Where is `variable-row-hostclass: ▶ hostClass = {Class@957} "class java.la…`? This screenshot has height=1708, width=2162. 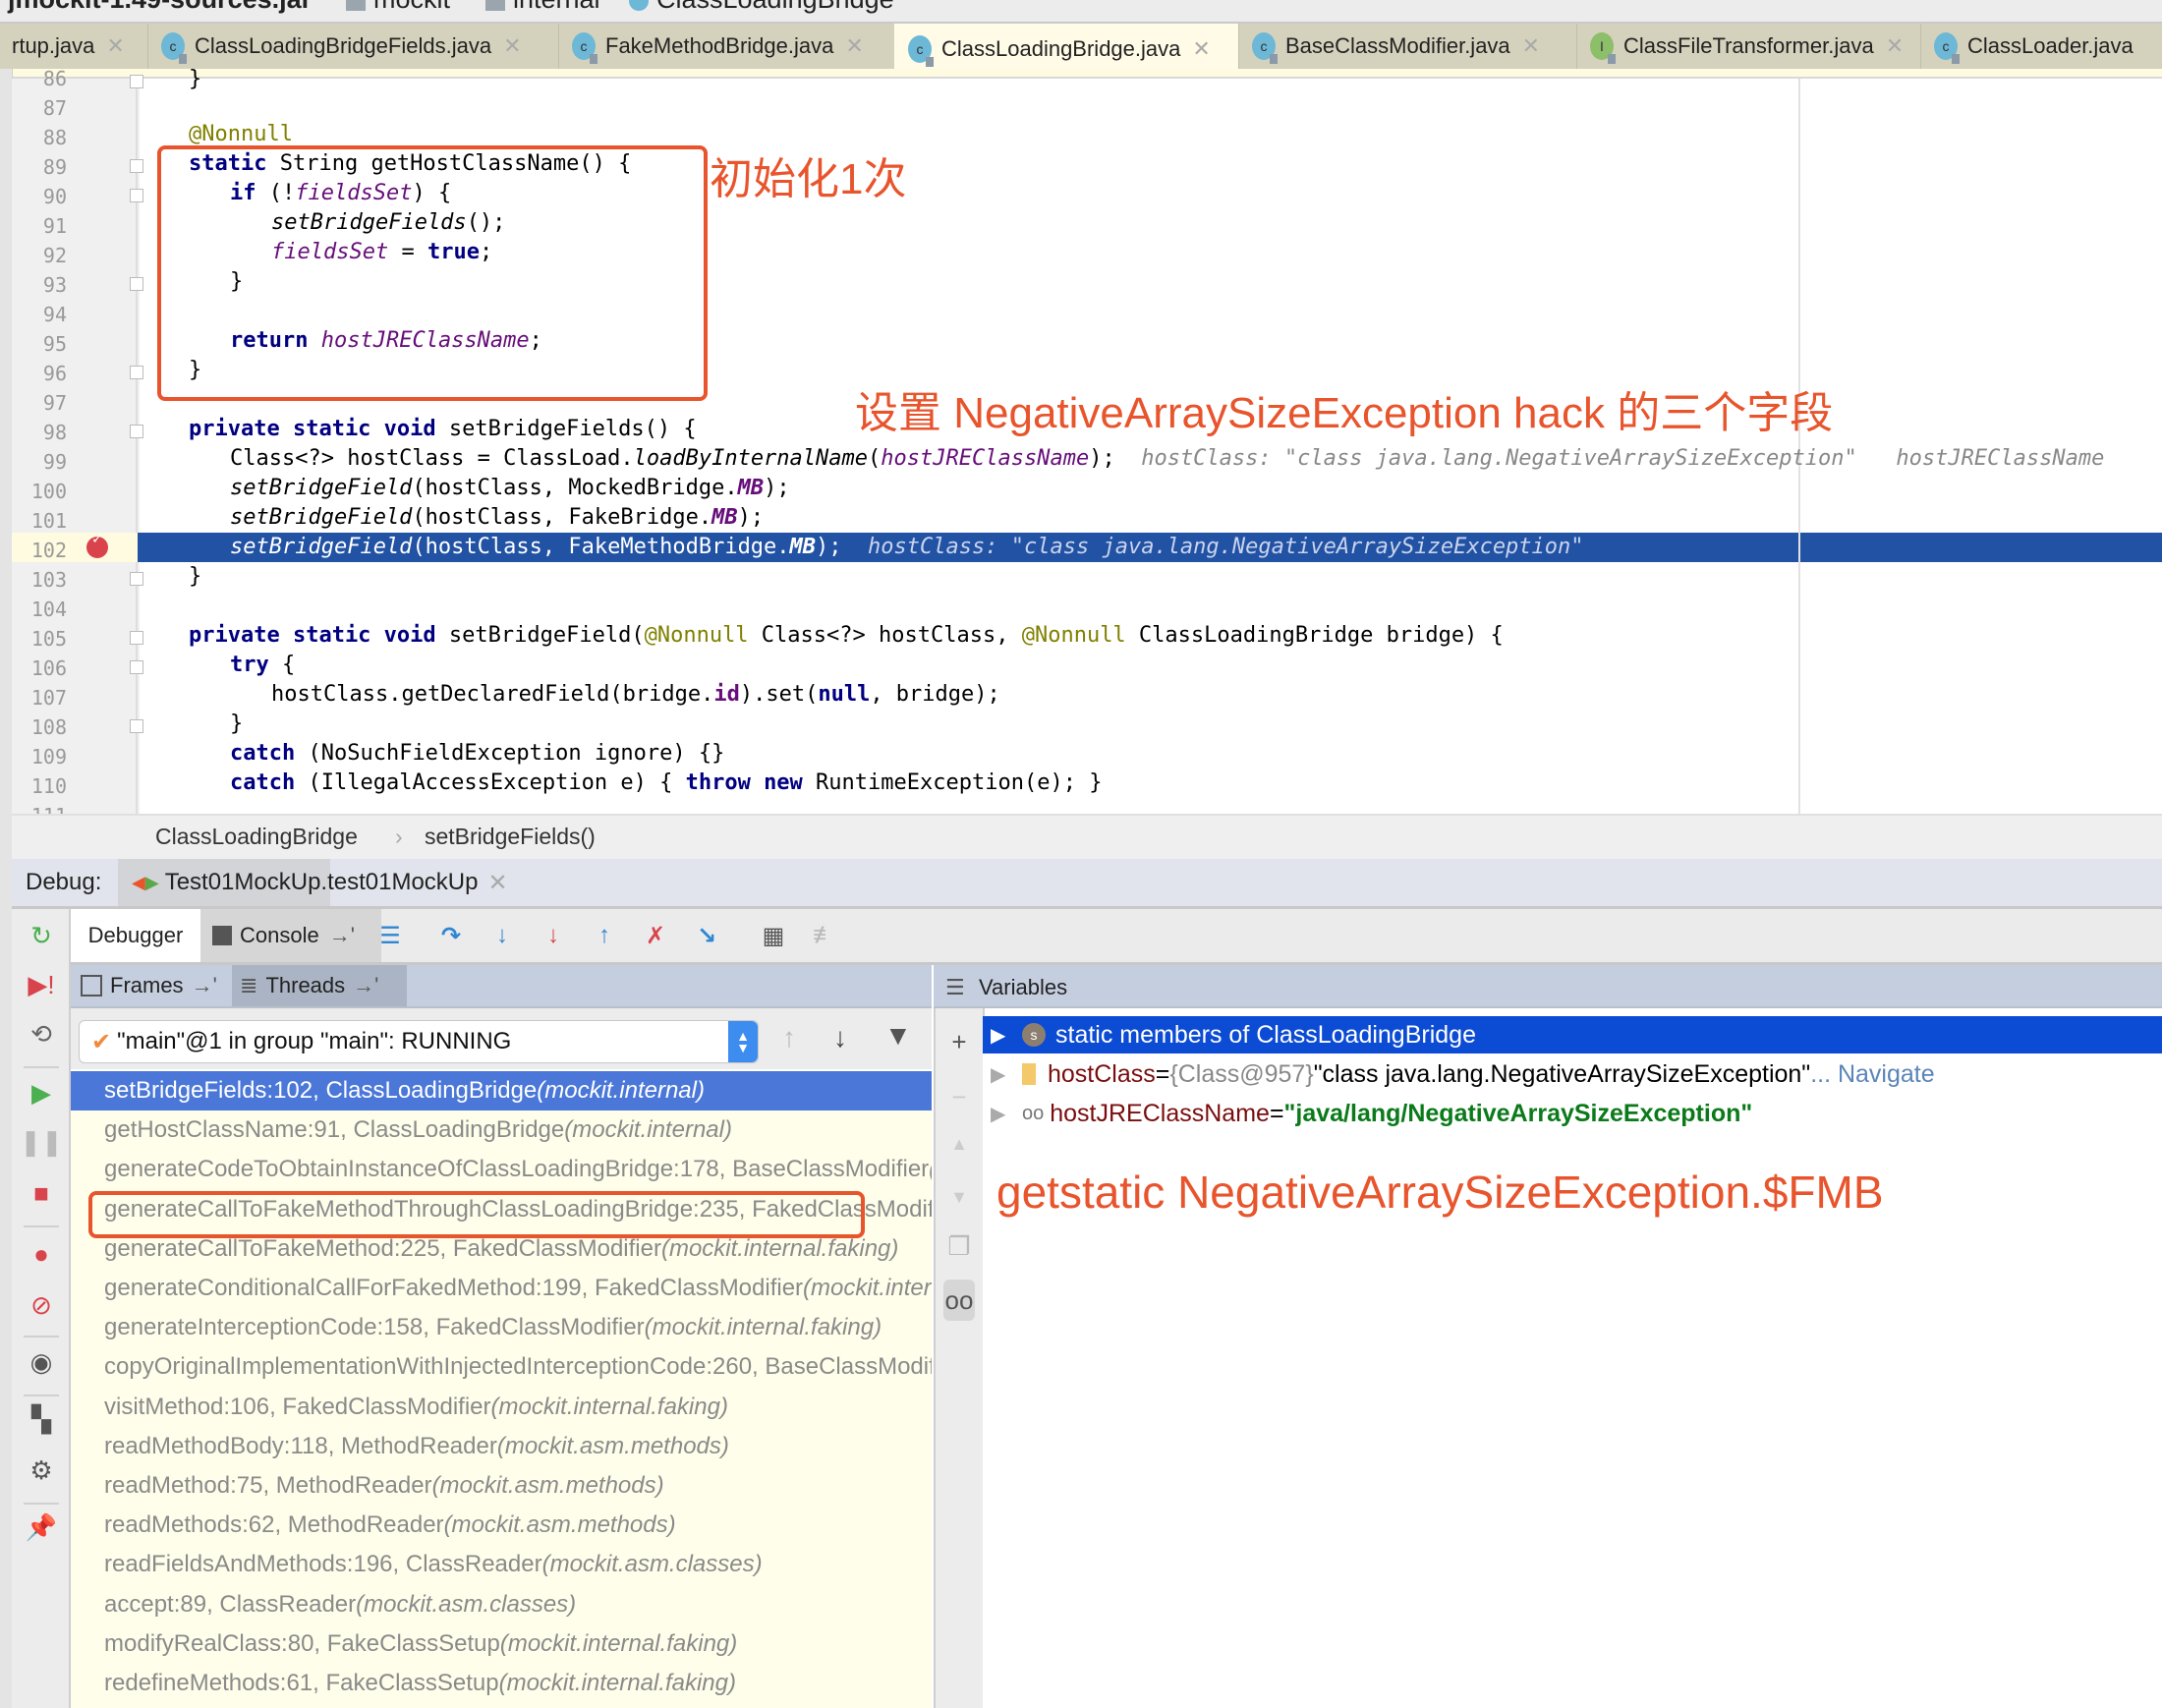 variable-row-hostclass: ▶ hostClass = {Class@957} "class java.la… is located at coordinates (1572, 1074).